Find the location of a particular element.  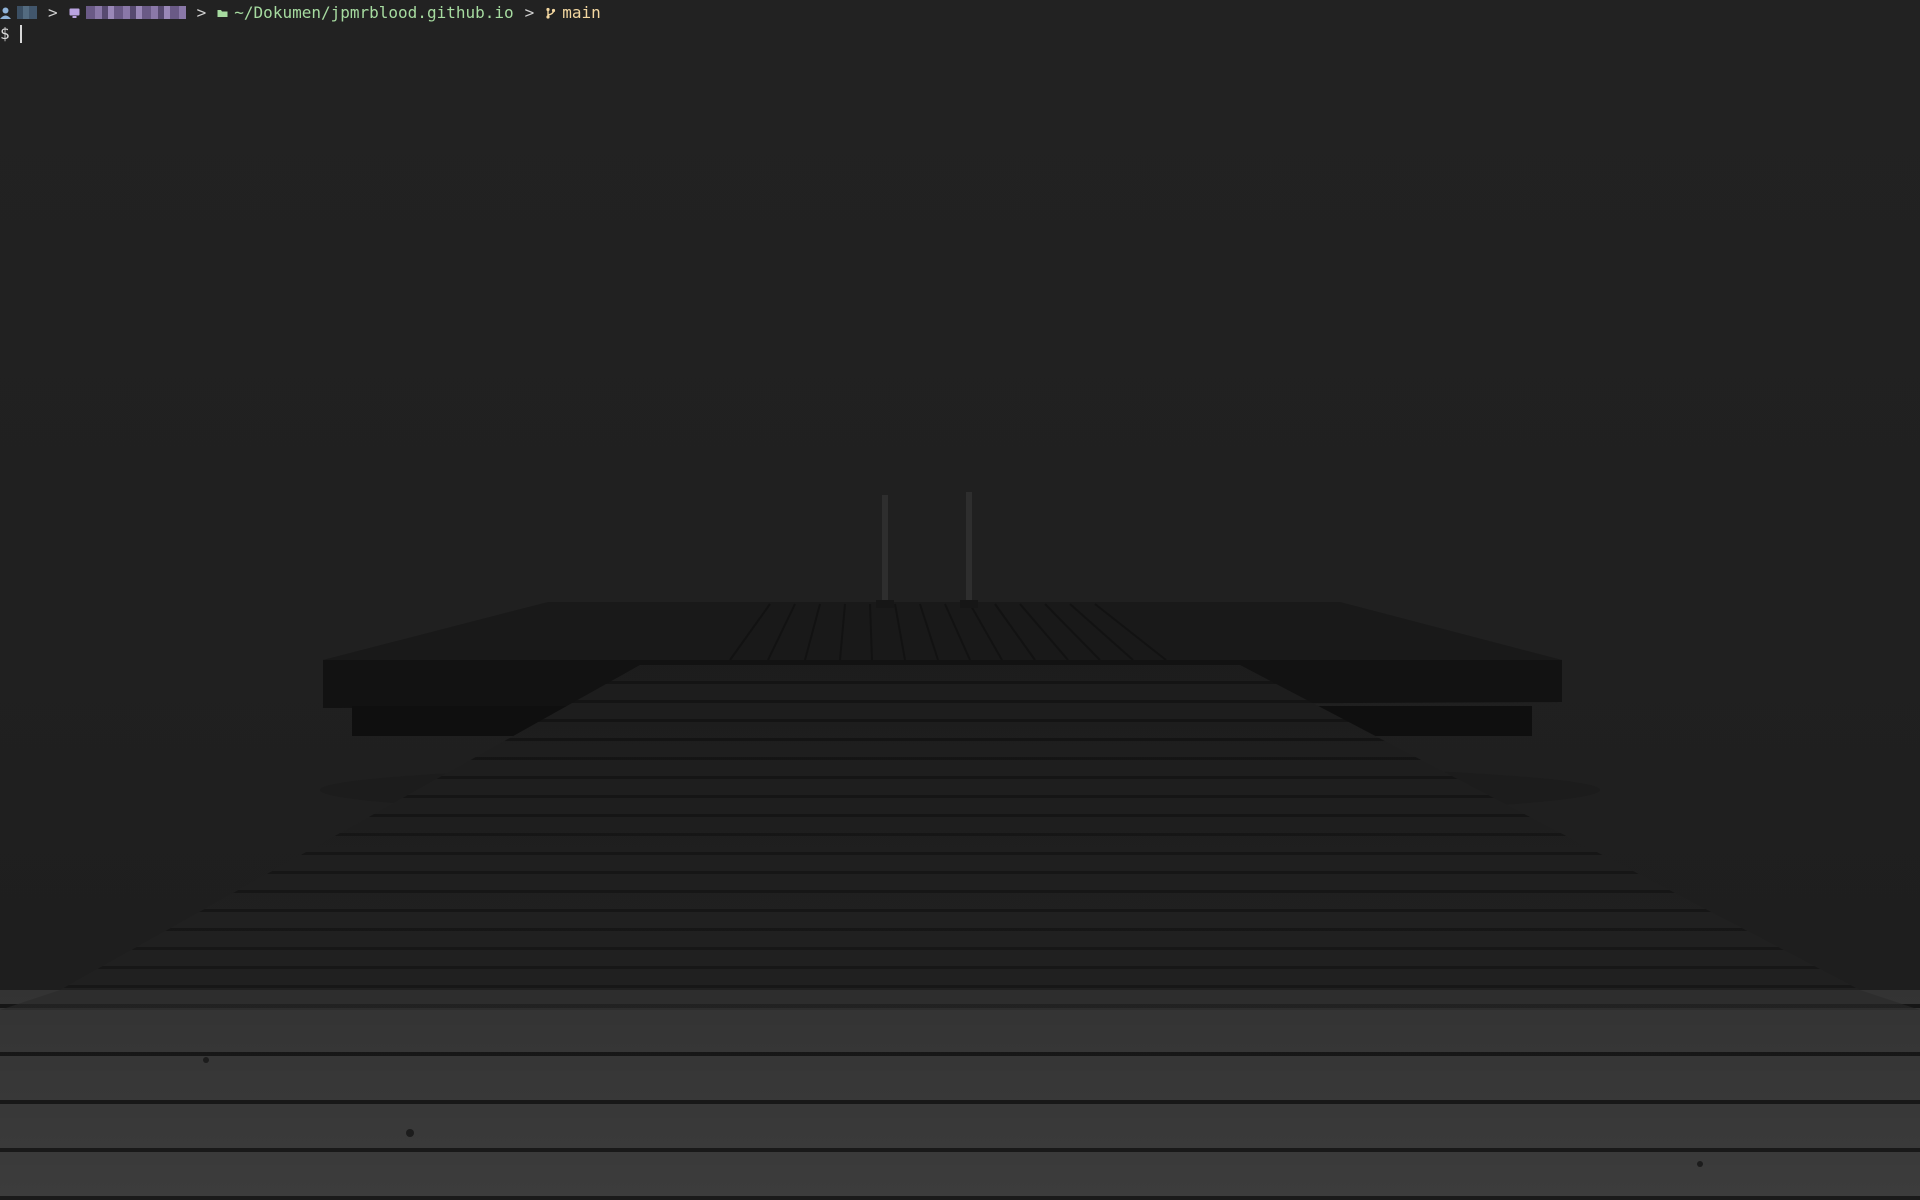

redacted-username is located at coordinates (27, 12).